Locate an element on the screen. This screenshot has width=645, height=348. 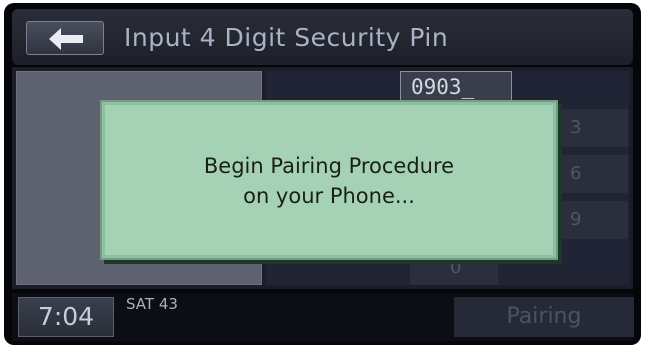
back-arrow-icon is located at coordinates (66, 39).